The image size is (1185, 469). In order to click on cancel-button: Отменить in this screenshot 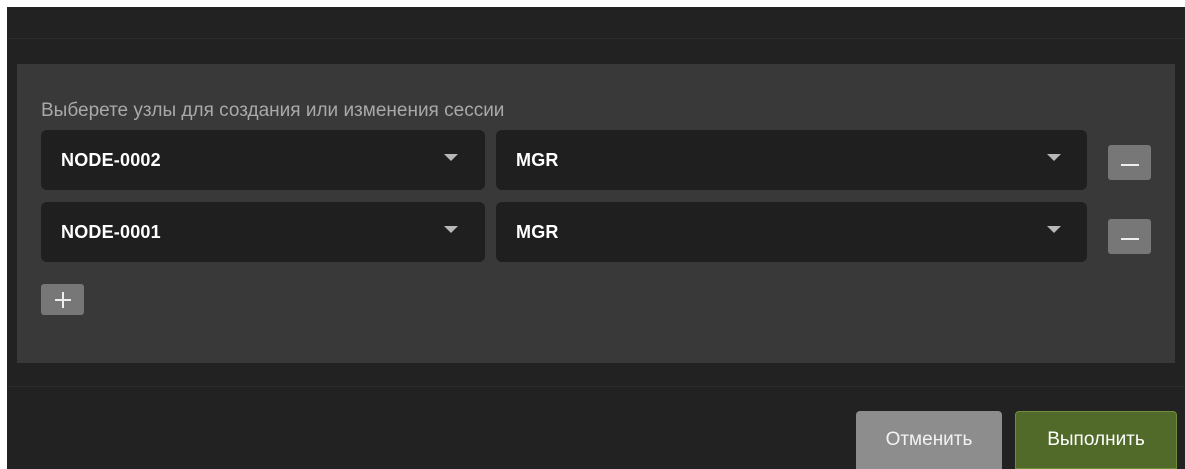, I will do `click(929, 440)`.